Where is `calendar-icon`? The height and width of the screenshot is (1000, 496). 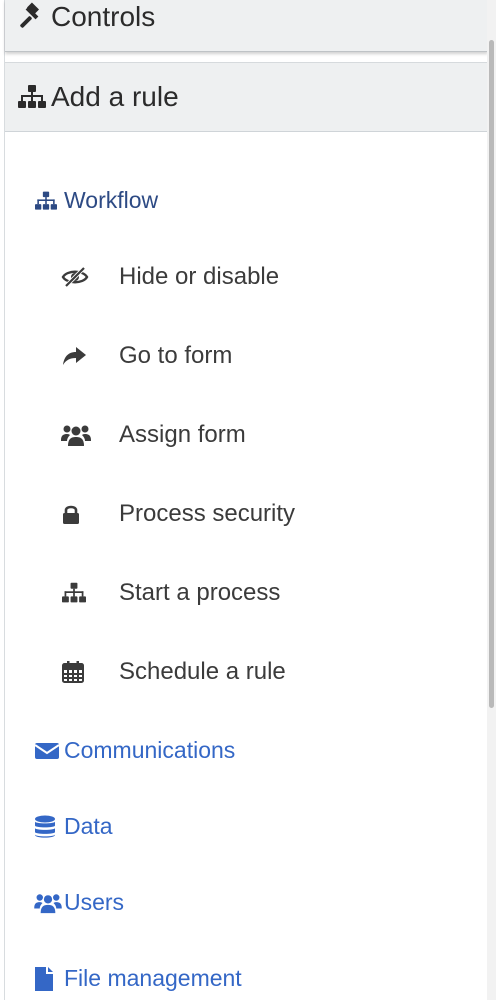 calendar-icon is located at coordinates (88, 672).